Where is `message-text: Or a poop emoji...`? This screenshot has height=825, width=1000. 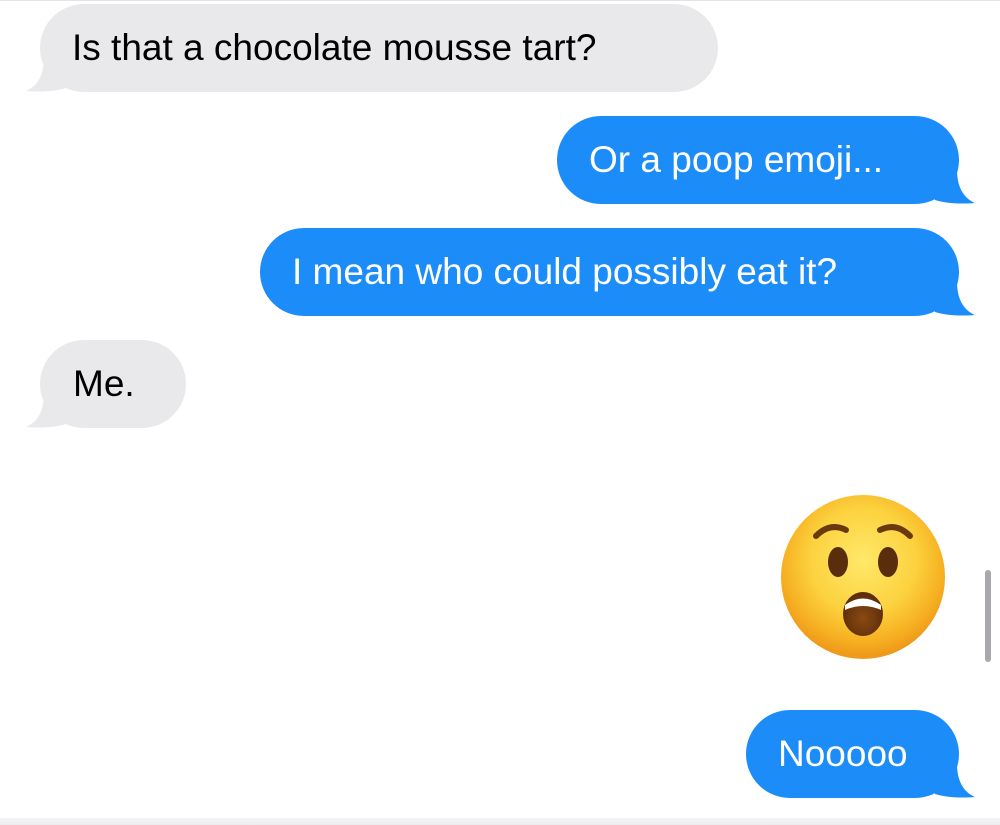 message-text: Or a poop emoji... is located at coordinates (736, 159).